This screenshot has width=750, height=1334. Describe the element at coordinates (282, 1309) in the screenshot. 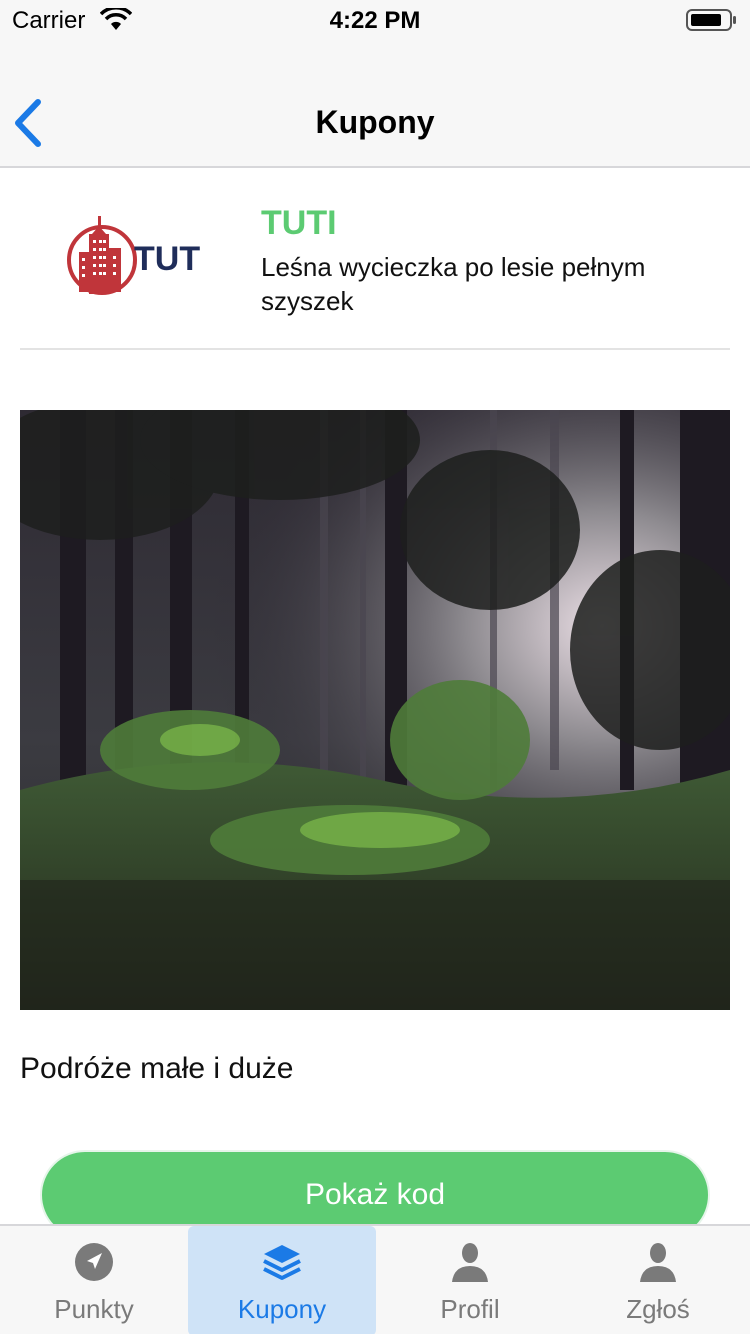

I see `tab-label: Kupony` at that location.